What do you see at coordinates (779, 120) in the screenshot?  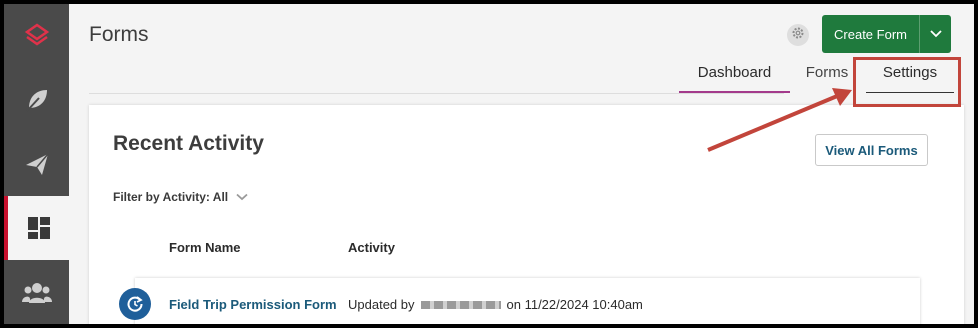 I see `annotation-arrow` at bounding box center [779, 120].